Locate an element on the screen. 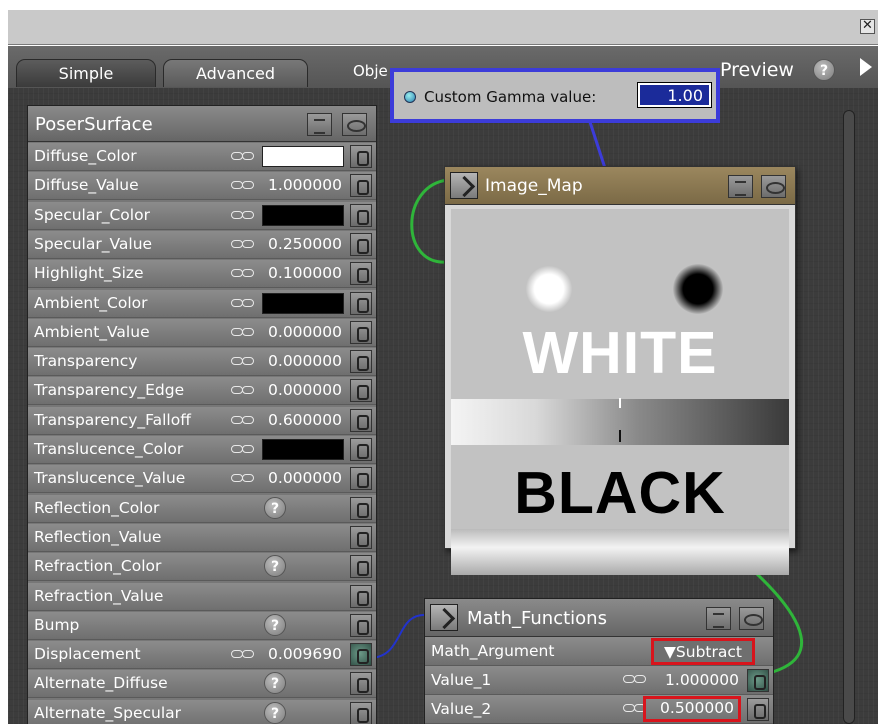 This screenshot has height=724, width=878. title-bar: ✕ is located at coordinates (443, 27).